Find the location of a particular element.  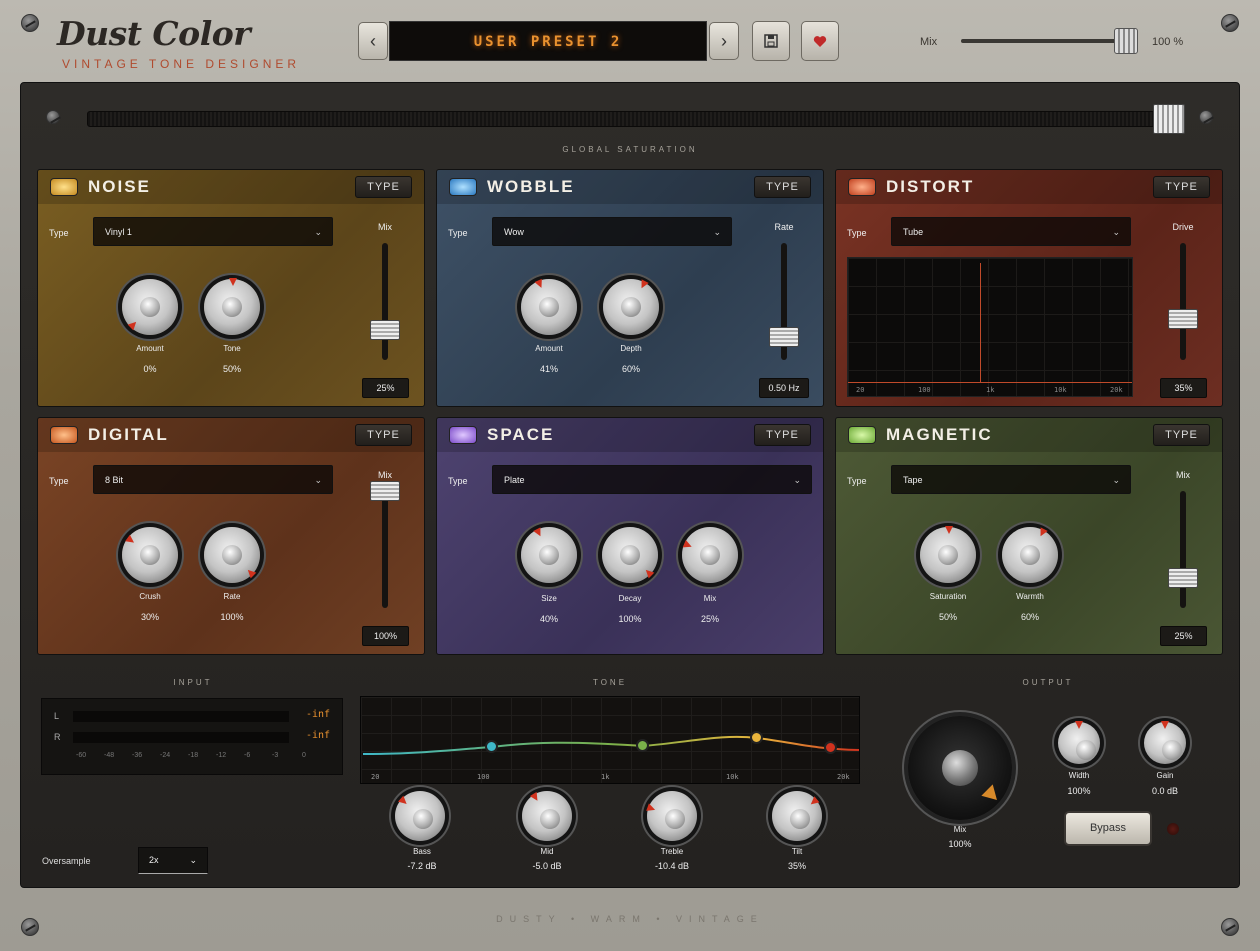

distort-type-button: TYPE is located at coordinates (1181, 187).